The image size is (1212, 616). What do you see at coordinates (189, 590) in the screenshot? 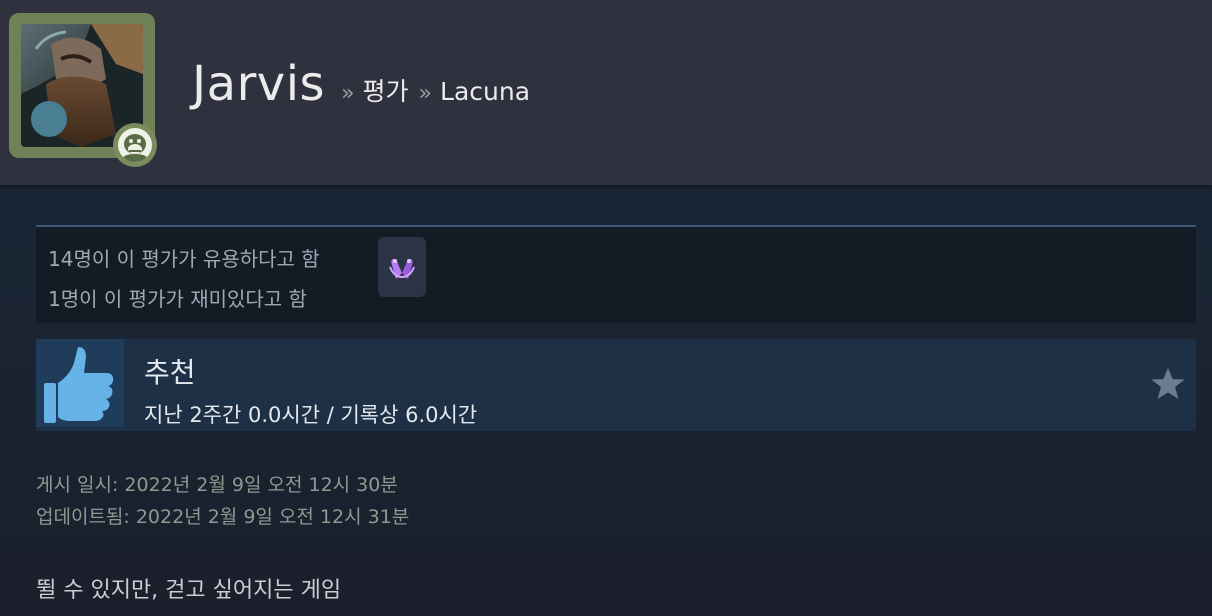
I see `review-body: 뛸 수 있지만, 걷고 싶어지는 게임` at bounding box center [189, 590].